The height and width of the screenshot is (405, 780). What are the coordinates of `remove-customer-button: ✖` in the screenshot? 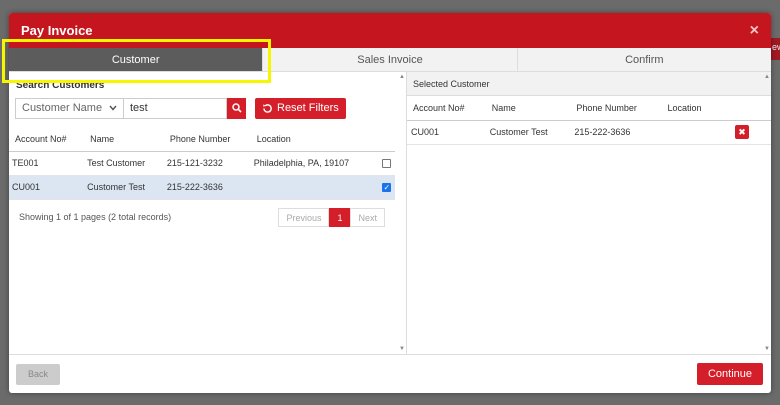 It's located at (742, 132).